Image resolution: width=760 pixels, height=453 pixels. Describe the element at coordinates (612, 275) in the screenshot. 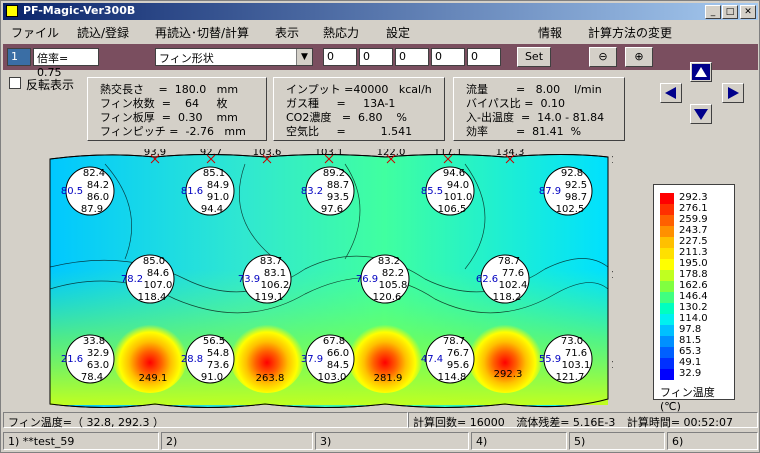

I see `right-edge-label: 132.7` at that location.